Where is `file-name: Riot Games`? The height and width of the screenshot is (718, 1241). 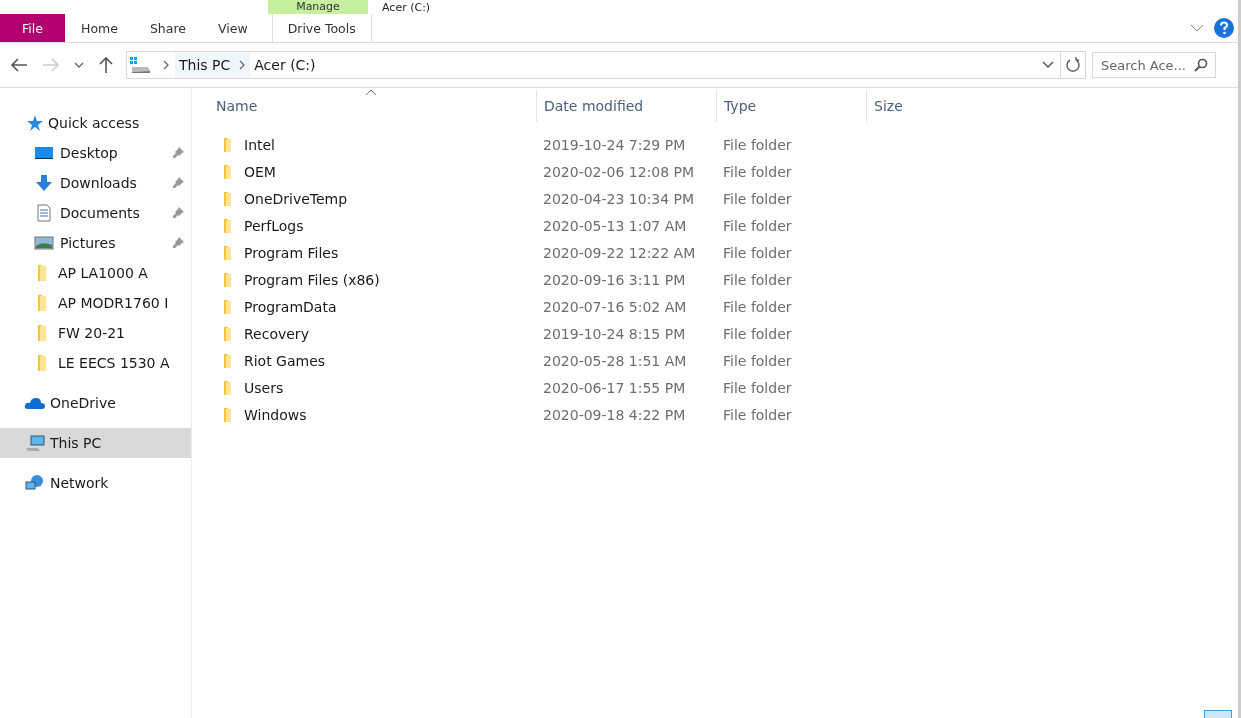 file-name: Riot Games is located at coordinates (285, 360).